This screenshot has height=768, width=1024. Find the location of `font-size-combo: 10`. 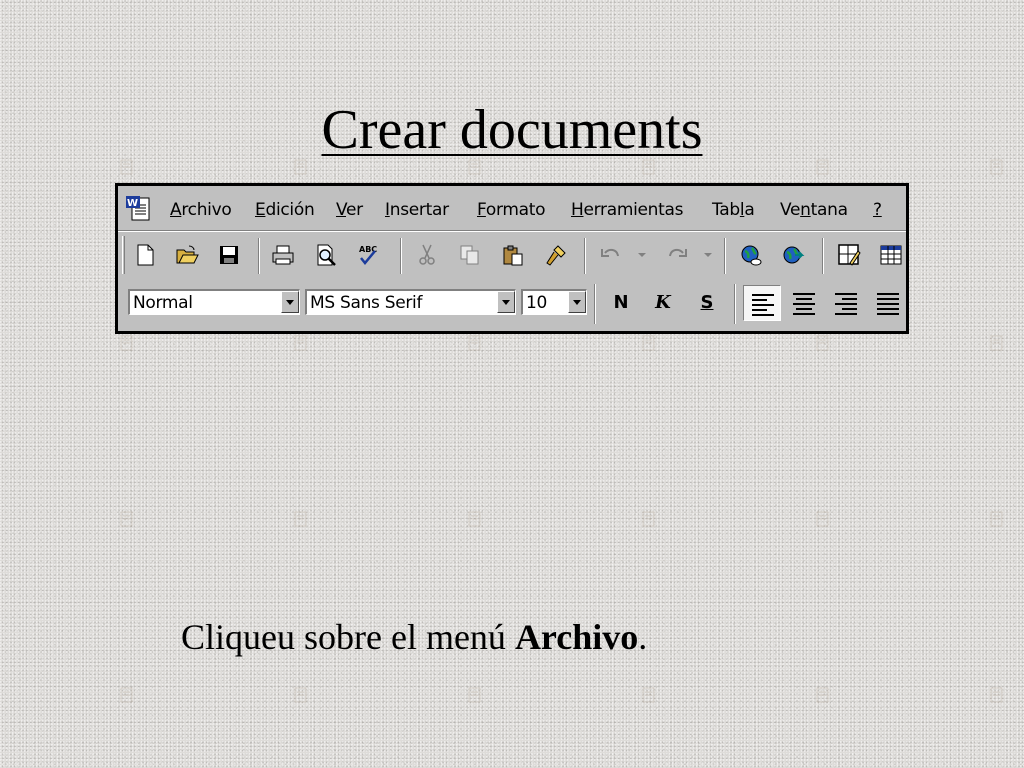

font-size-combo: 10 is located at coordinates (554, 302).